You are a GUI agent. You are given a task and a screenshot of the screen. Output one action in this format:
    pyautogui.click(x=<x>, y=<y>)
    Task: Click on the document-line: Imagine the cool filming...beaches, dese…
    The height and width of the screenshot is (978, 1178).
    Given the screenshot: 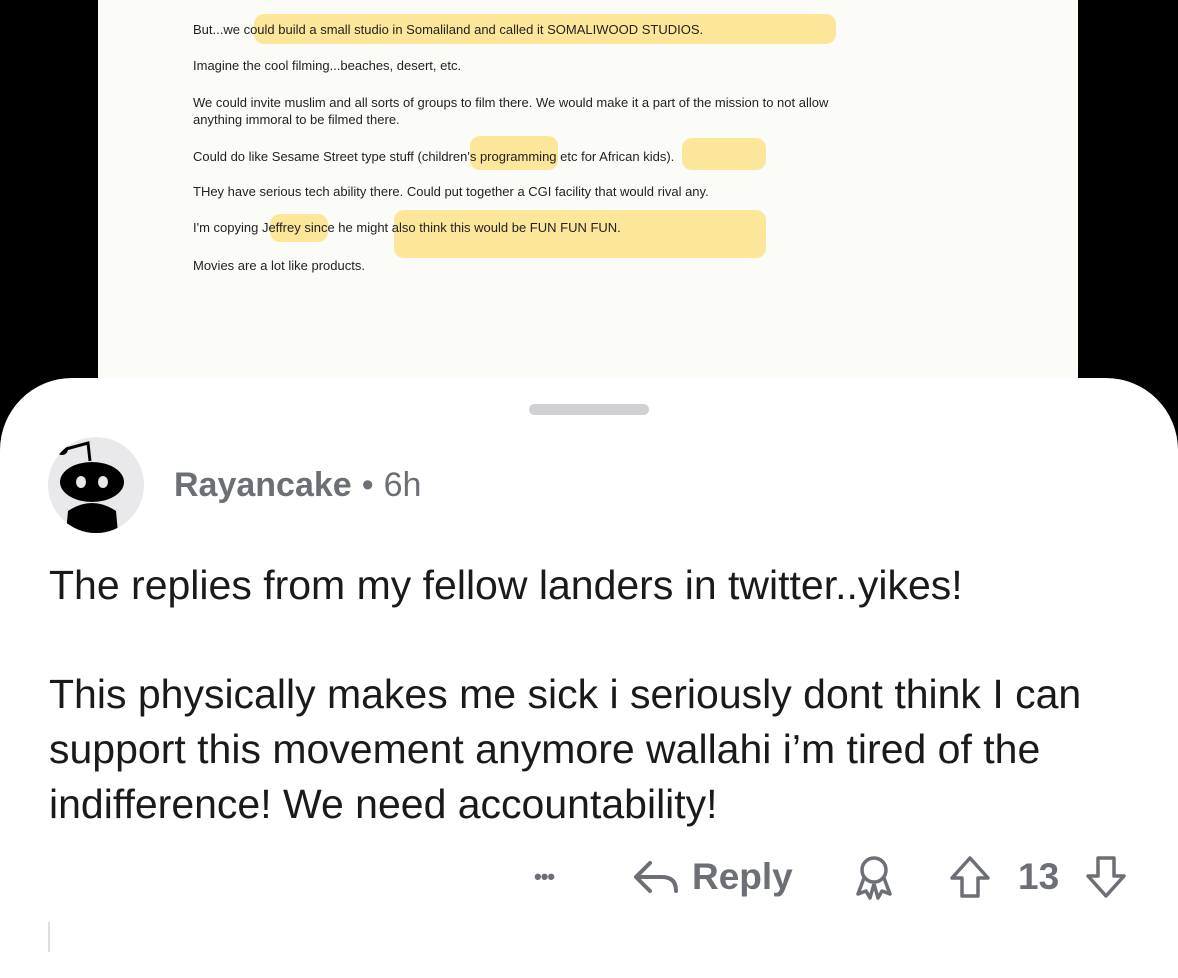 What is the action you would take?
    pyautogui.click(x=327, y=65)
    